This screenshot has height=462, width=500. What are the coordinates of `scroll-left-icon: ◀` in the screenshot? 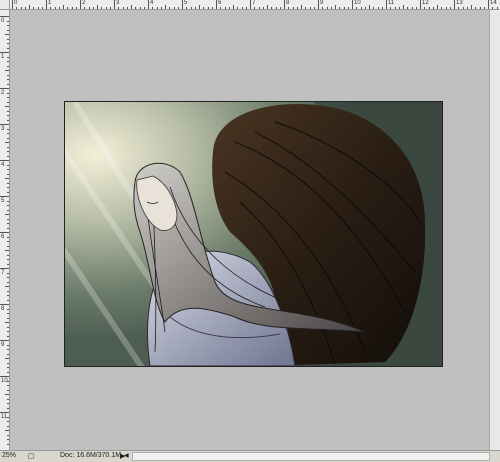 It's located at (126, 455).